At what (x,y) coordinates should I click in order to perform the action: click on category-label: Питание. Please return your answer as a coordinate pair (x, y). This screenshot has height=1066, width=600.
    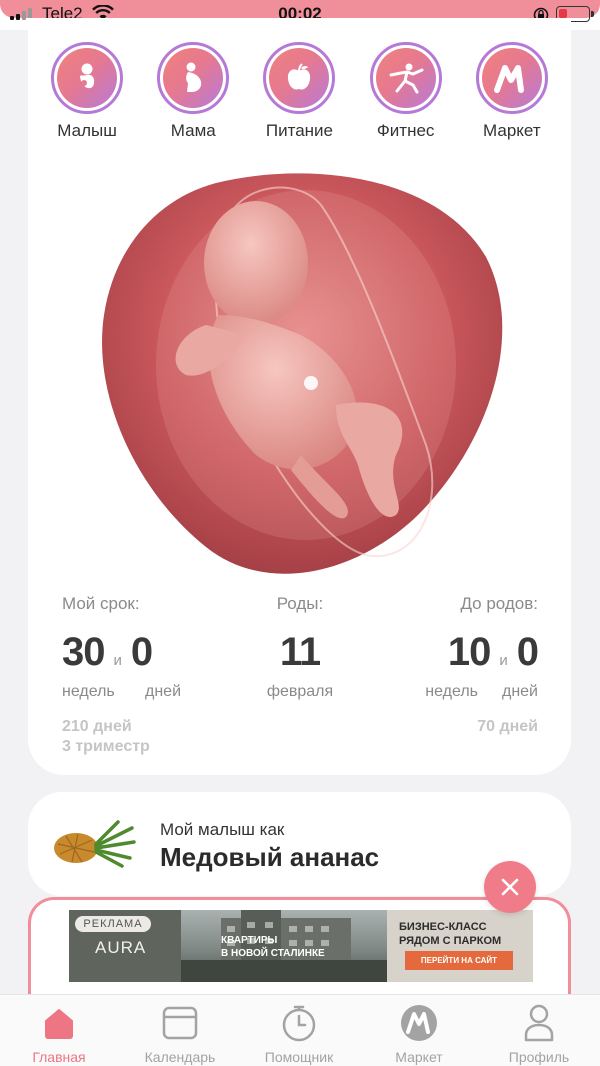
    Looking at the image, I should click on (299, 130).